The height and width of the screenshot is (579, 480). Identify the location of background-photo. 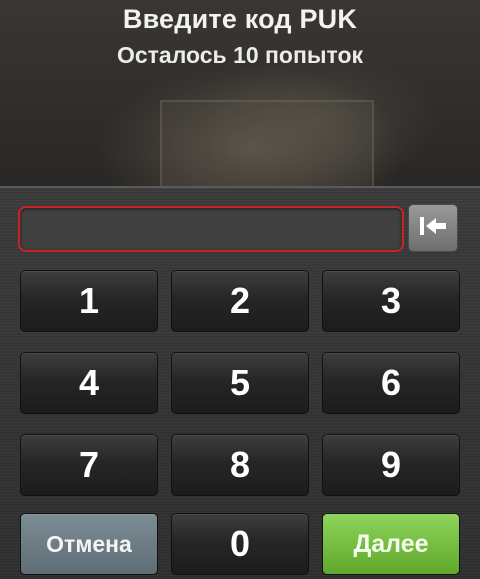
(267, 144).